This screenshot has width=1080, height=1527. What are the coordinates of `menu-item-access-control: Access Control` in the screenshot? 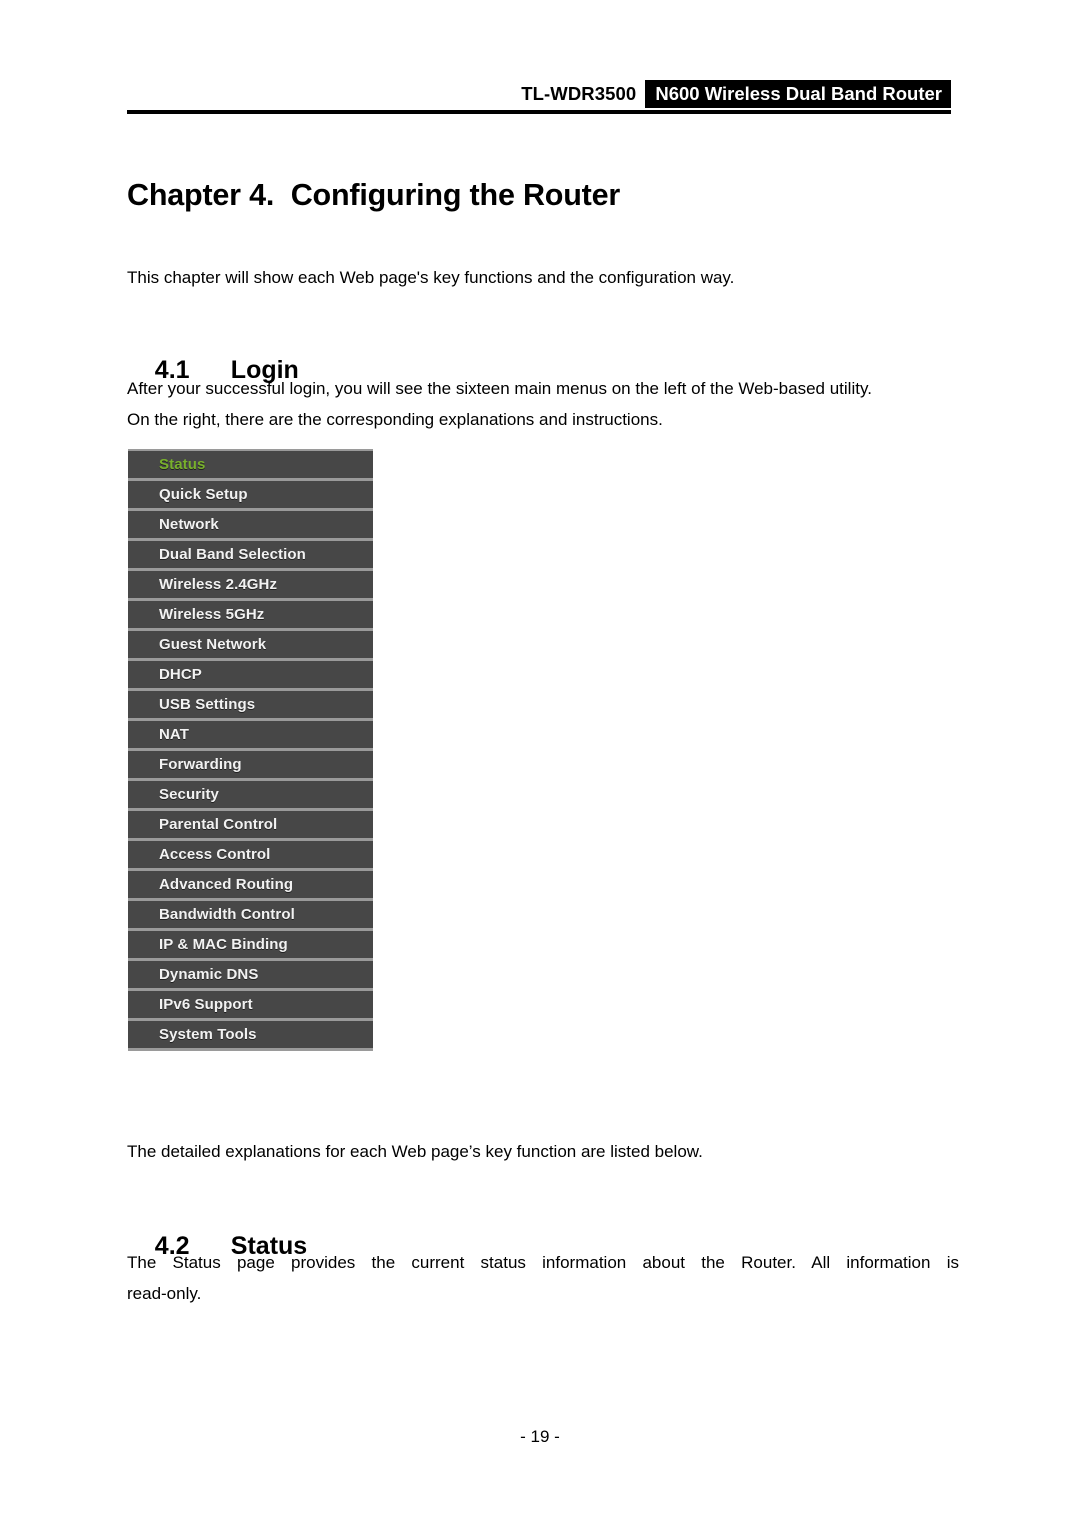 It's located at (250, 854).